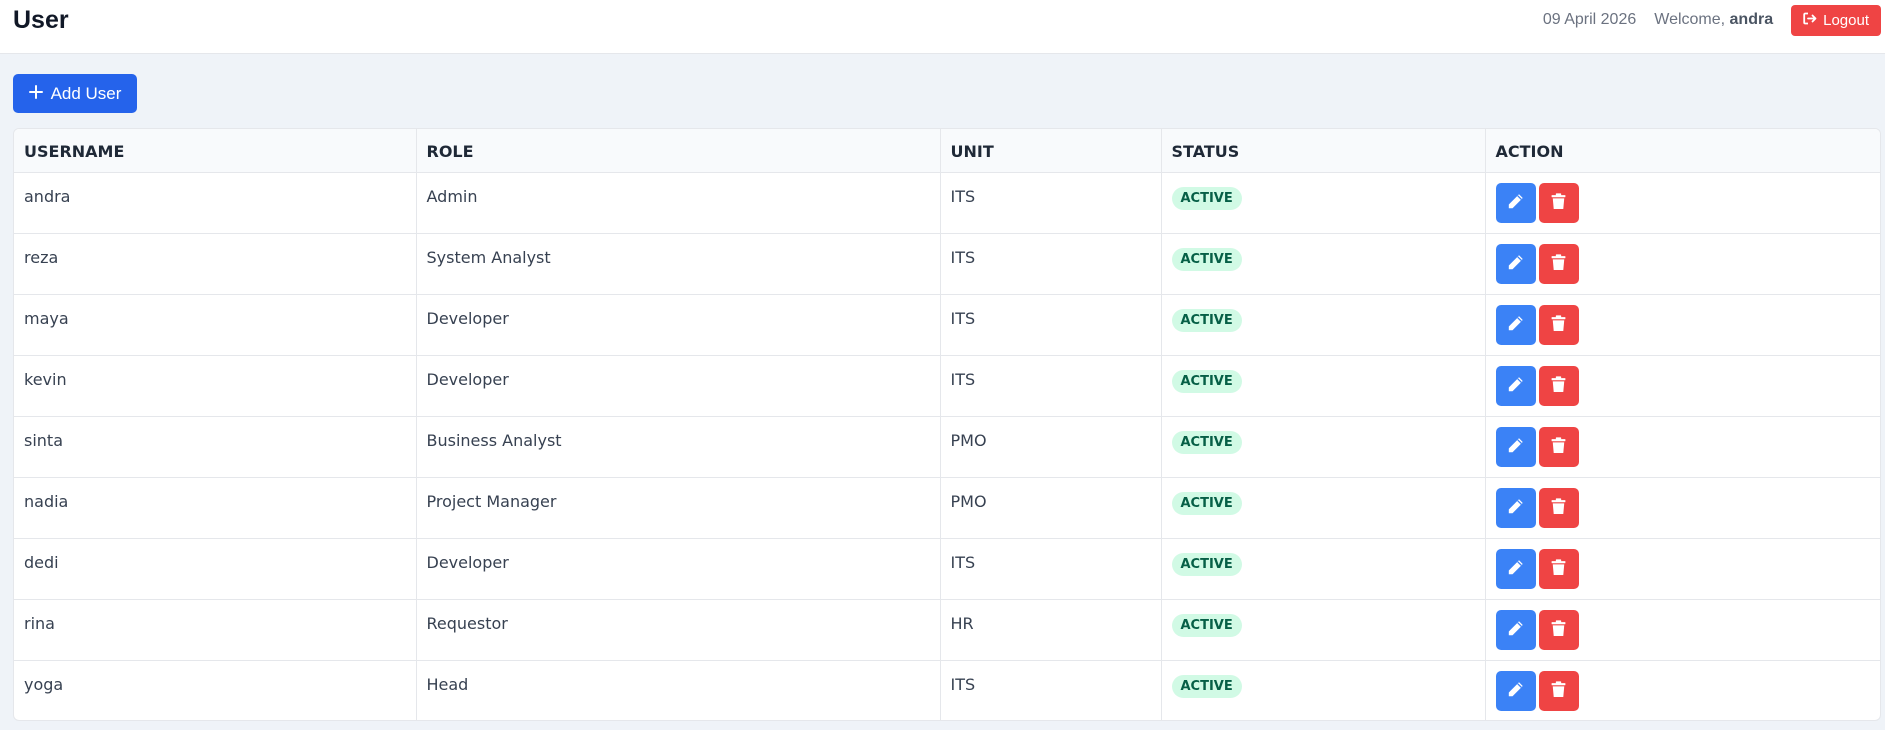 This screenshot has height=730, width=1885. I want to click on add-user-label: Add User, so click(86, 93).